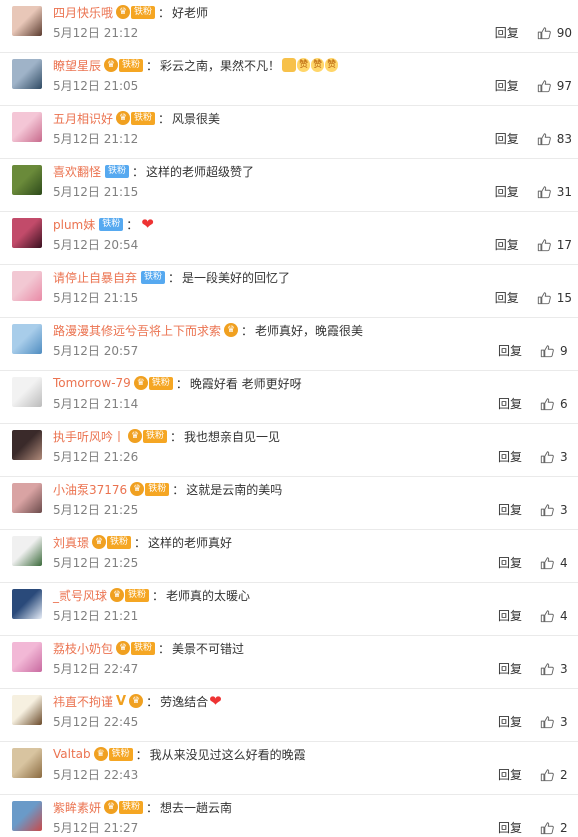  Describe the element at coordinates (83, 118) in the screenshot. I see `username-link: 五月相识好` at that location.